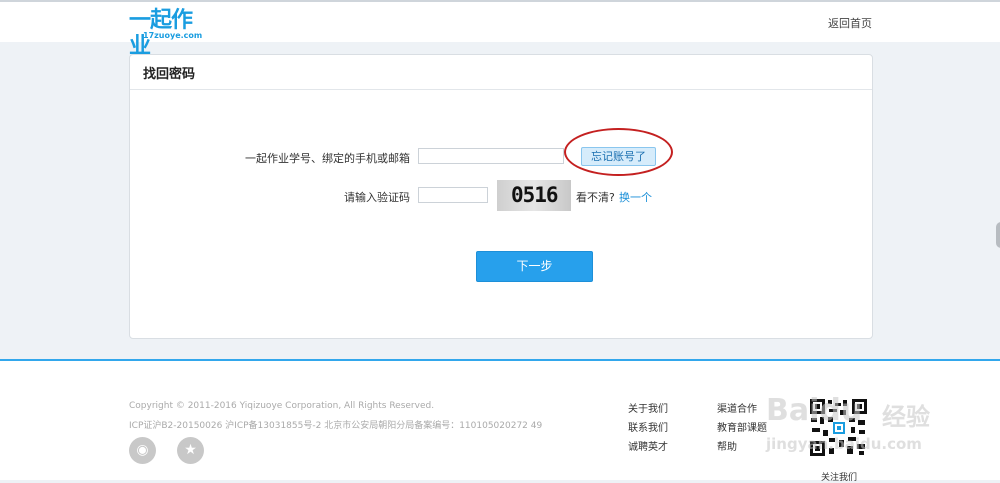 The image size is (1000, 483). What do you see at coordinates (595, 197) in the screenshot?
I see `unclear-text: 看不清?` at bounding box center [595, 197].